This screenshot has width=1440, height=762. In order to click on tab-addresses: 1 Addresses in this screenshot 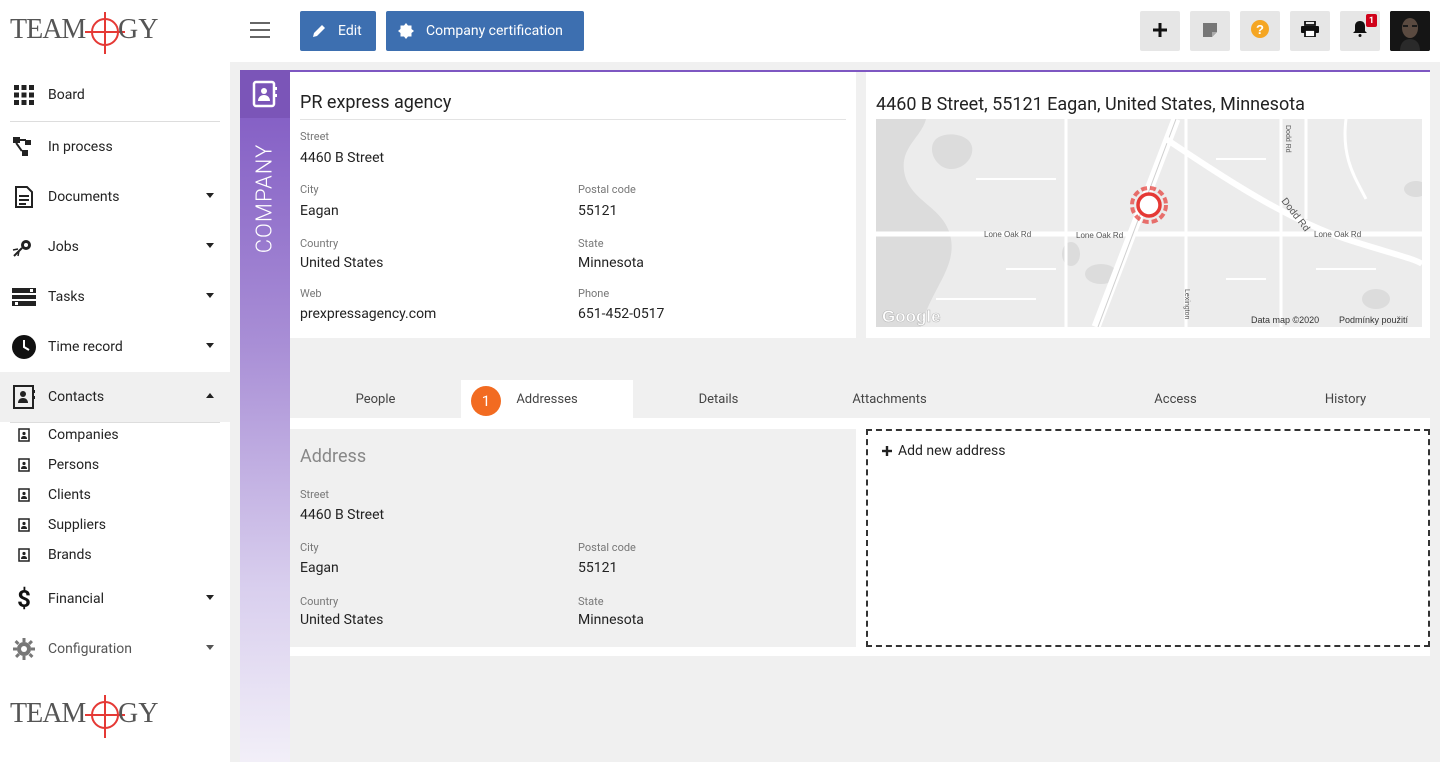, I will do `click(547, 399)`.